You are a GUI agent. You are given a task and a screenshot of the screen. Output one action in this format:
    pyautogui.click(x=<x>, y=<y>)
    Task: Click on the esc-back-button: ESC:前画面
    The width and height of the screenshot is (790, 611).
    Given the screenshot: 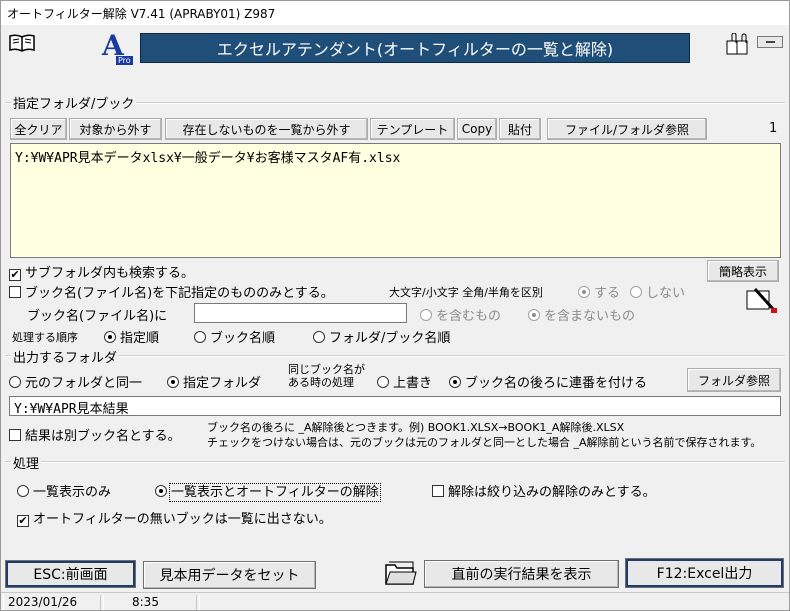 What is the action you would take?
    pyautogui.click(x=70, y=574)
    